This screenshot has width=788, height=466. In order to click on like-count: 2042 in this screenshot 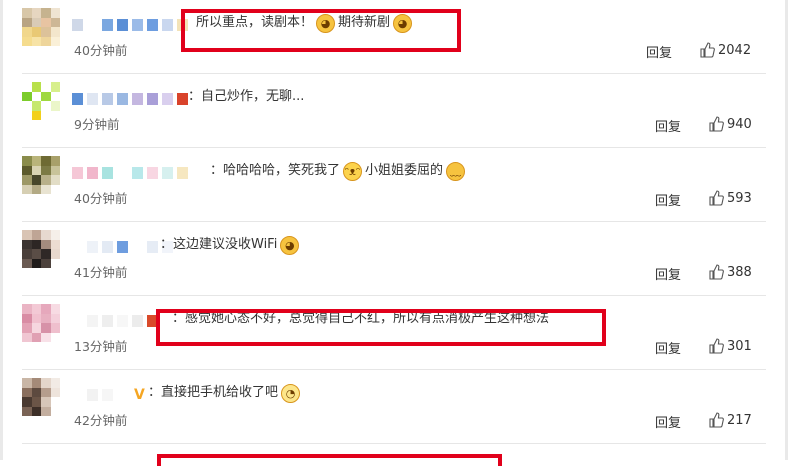, I will do `click(735, 50)`.